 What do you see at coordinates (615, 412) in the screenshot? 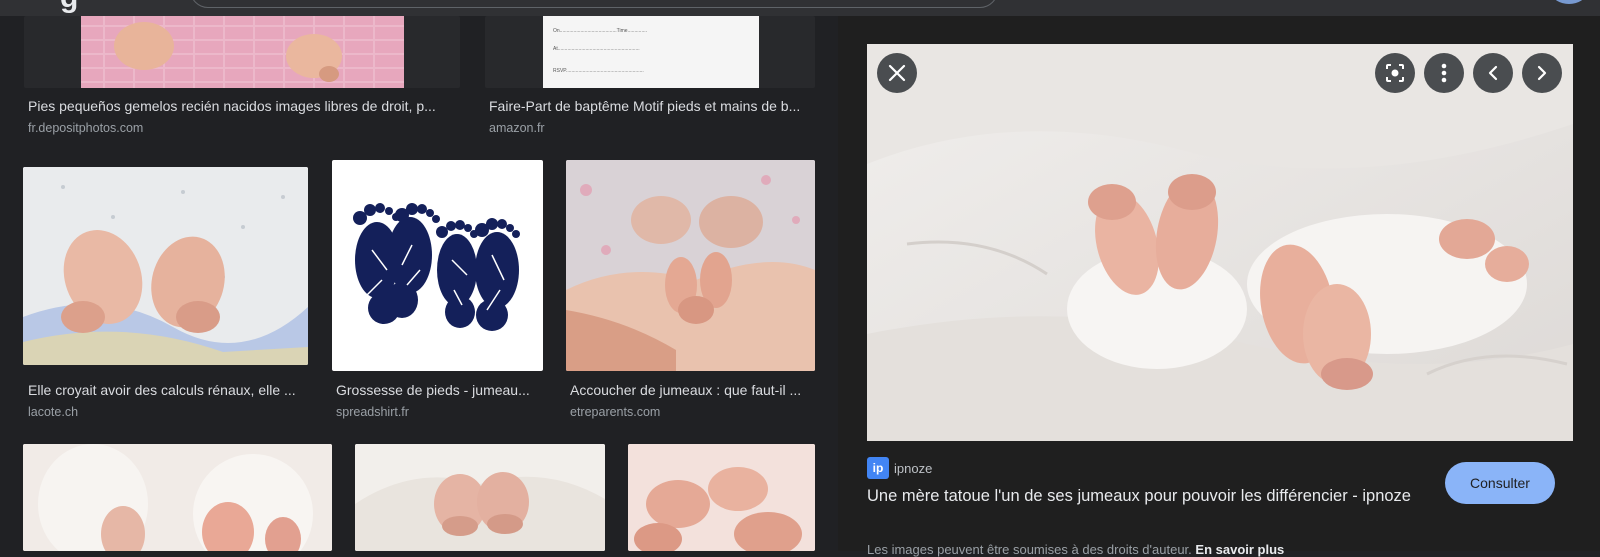
I see `result-source-5: etreparents.com` at bounding box center [615, 412].